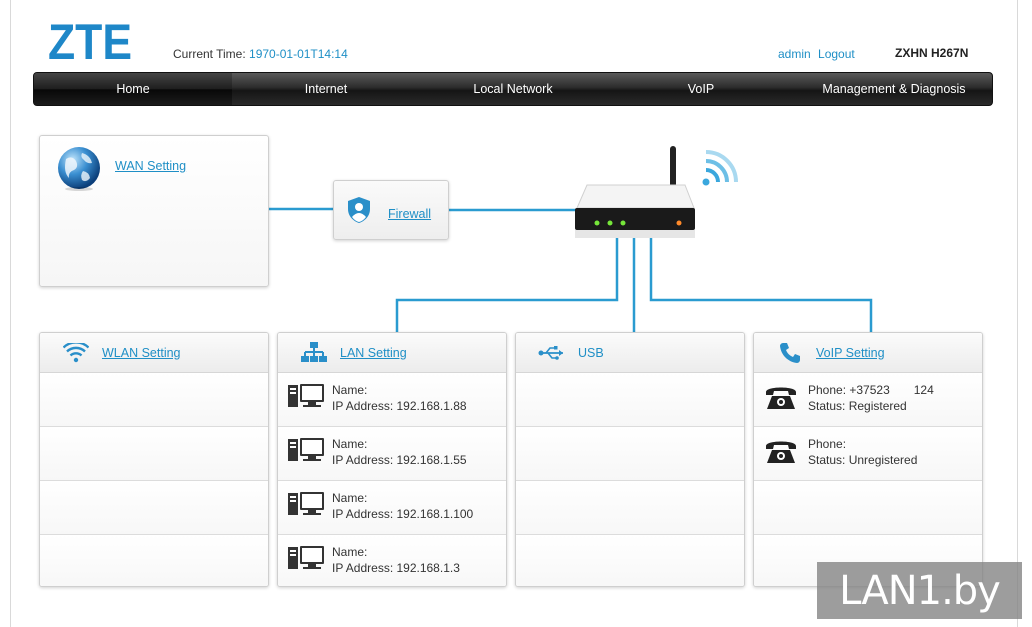  Describe the element at coordinates (150, 166) in the screenshot. I see `wan-setting-link: WAN Setting` at that location.